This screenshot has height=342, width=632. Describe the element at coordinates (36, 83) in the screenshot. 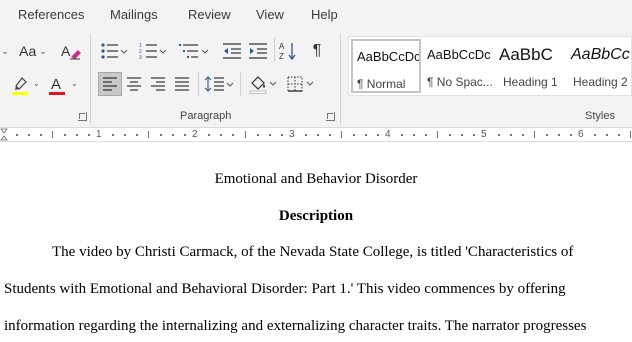

I see `highlight-caret-icon: ⌄` at that location.